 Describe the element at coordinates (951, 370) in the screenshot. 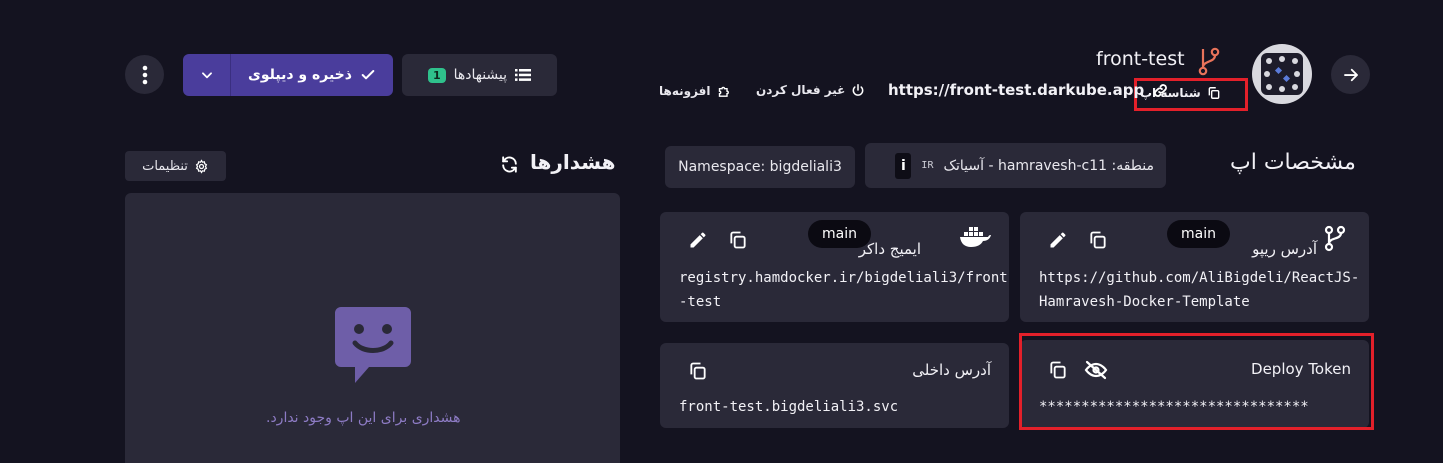

I see `internal-address-title: آدرس داخلی` at that location.